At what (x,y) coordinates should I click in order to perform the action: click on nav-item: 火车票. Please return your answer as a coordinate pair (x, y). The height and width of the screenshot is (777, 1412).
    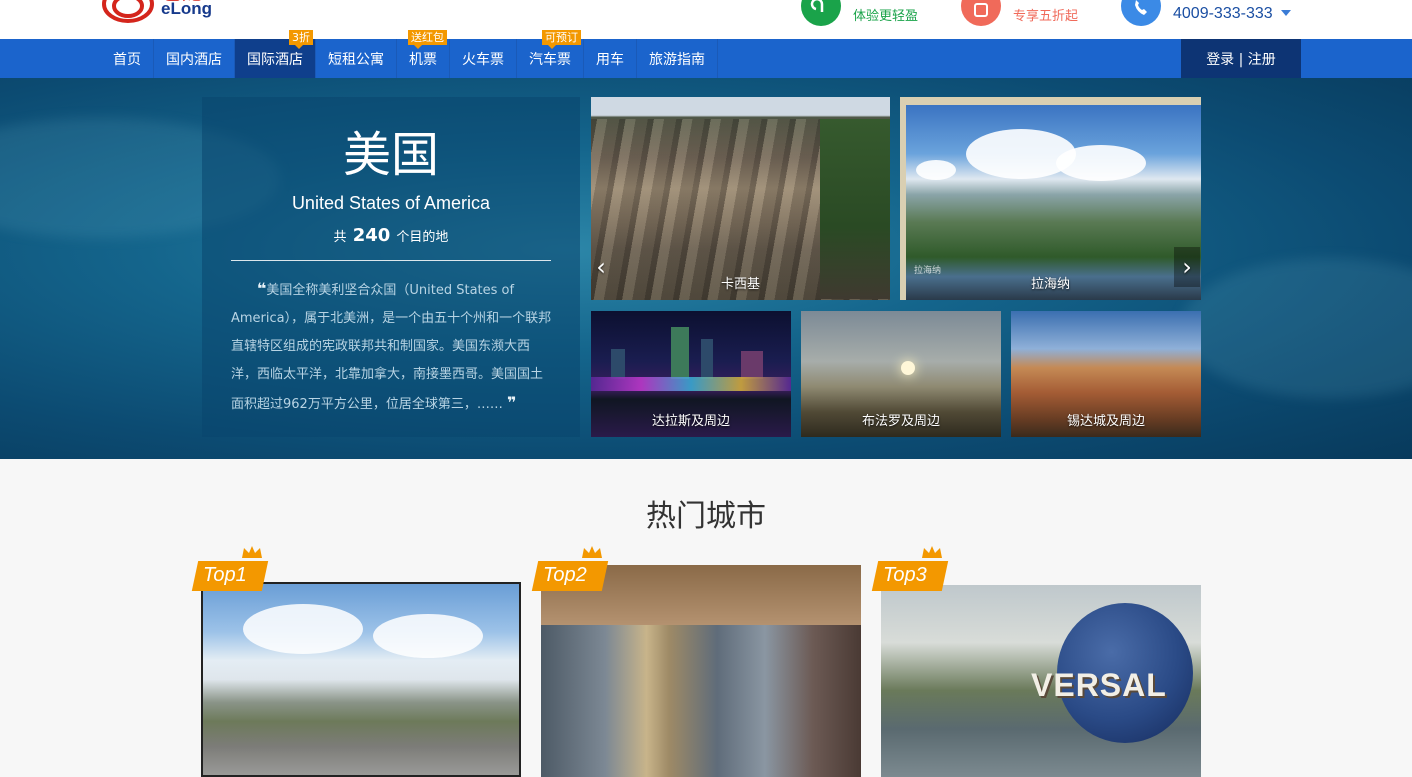
    Looking at the image, I should click on (483, 58).